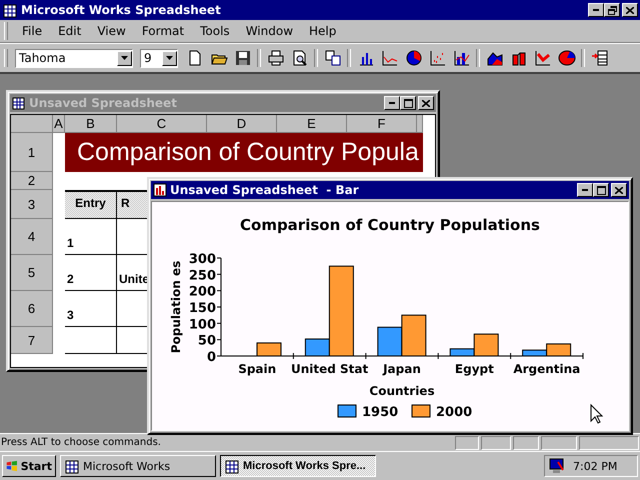 The image size is (640, 480). Describe the element at coordinates (59, 124) in the screenshot. I see `column-header: A` at that location.